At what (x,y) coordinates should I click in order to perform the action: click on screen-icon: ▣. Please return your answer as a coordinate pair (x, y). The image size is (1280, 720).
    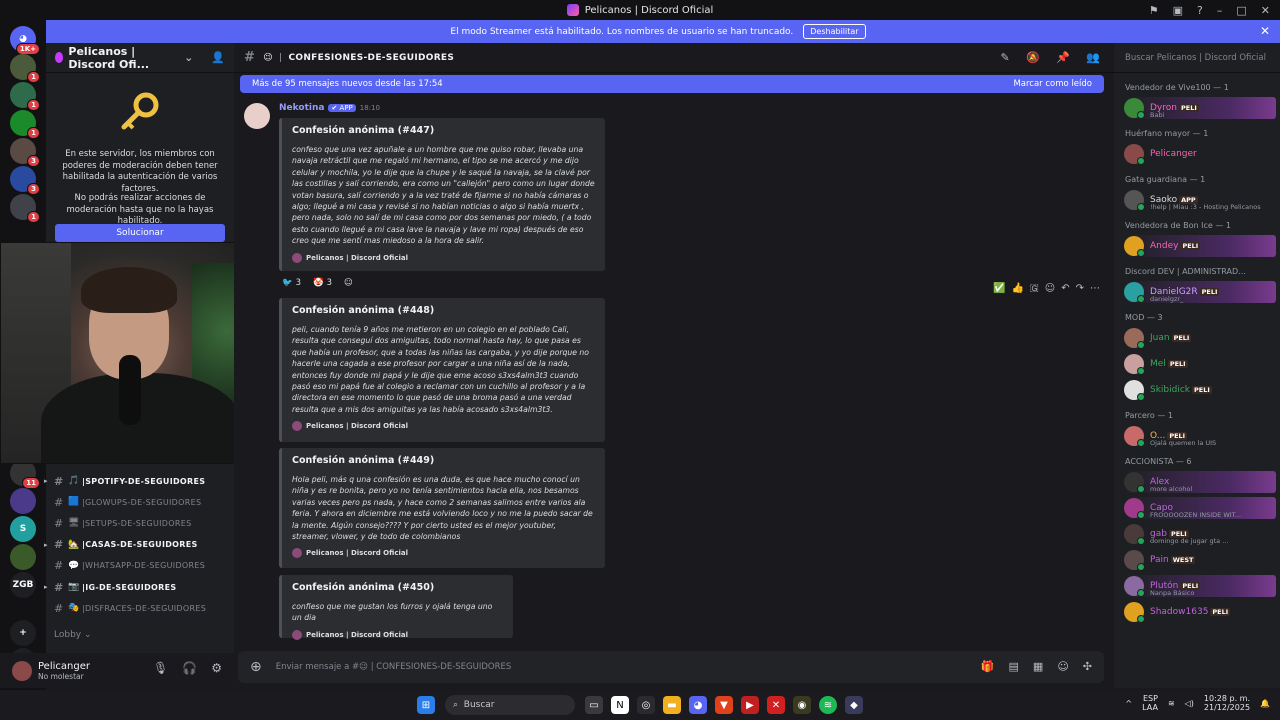
    Looking at the image, I should click on (1178, 10).